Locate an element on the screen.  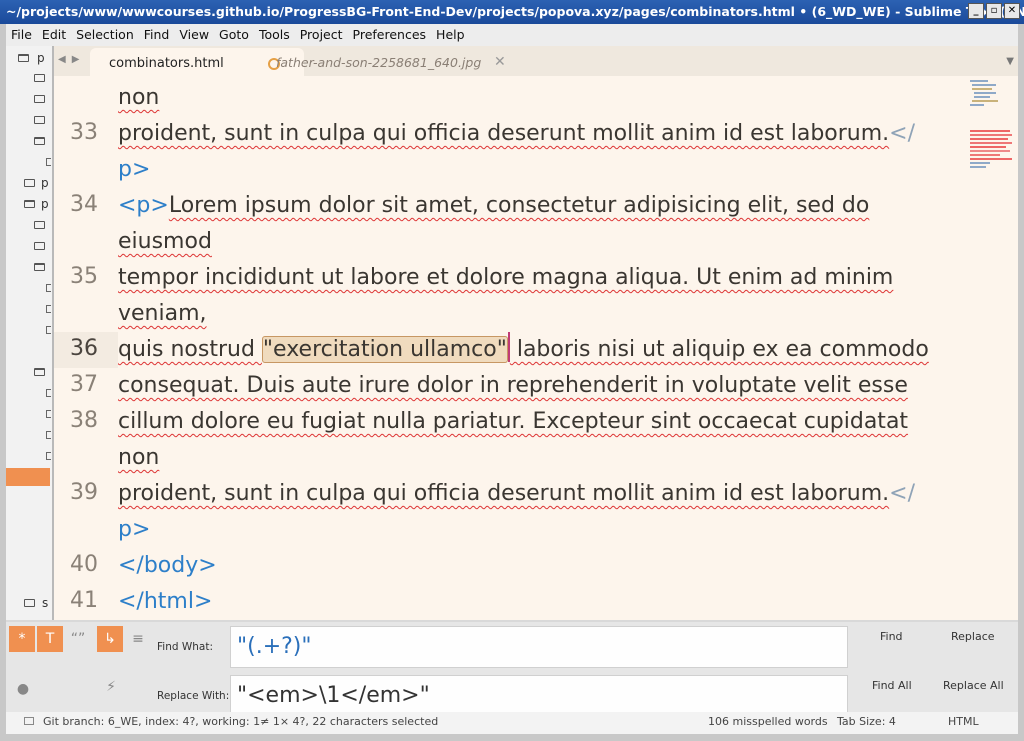
menu-preferences: Preferences is located at coordinates (390, 35).